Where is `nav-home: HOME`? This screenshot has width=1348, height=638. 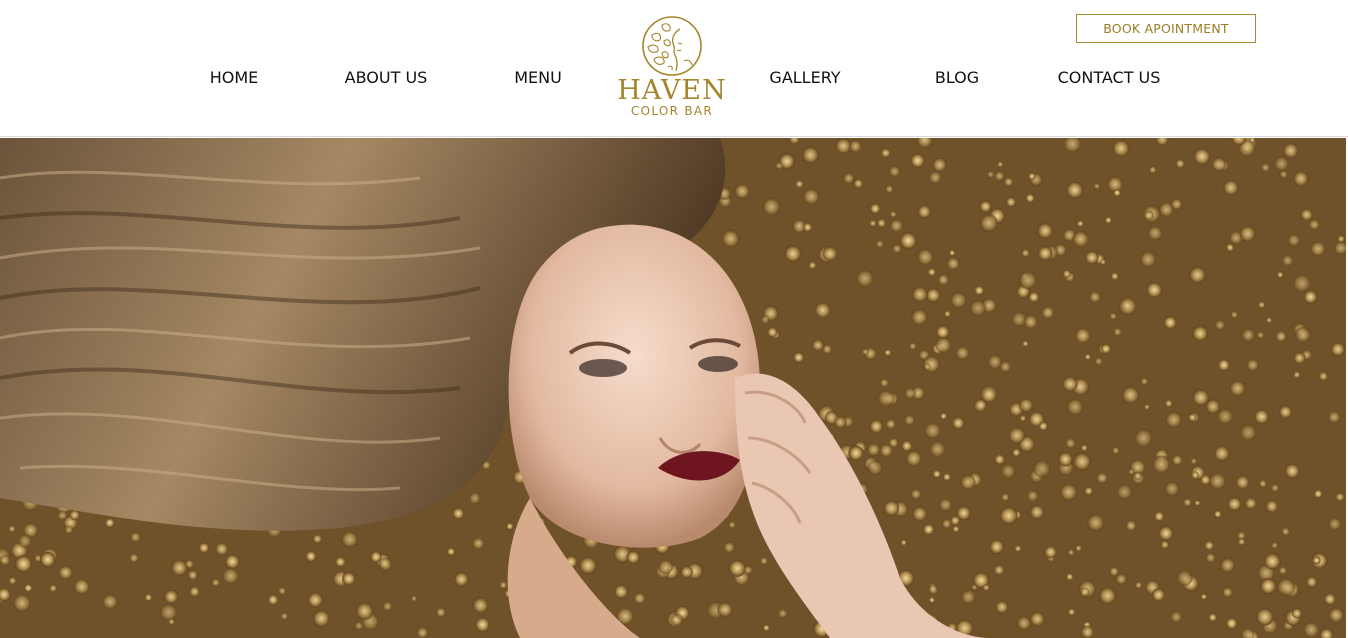
nav-home: HOME is located at coordinates (234, 77).